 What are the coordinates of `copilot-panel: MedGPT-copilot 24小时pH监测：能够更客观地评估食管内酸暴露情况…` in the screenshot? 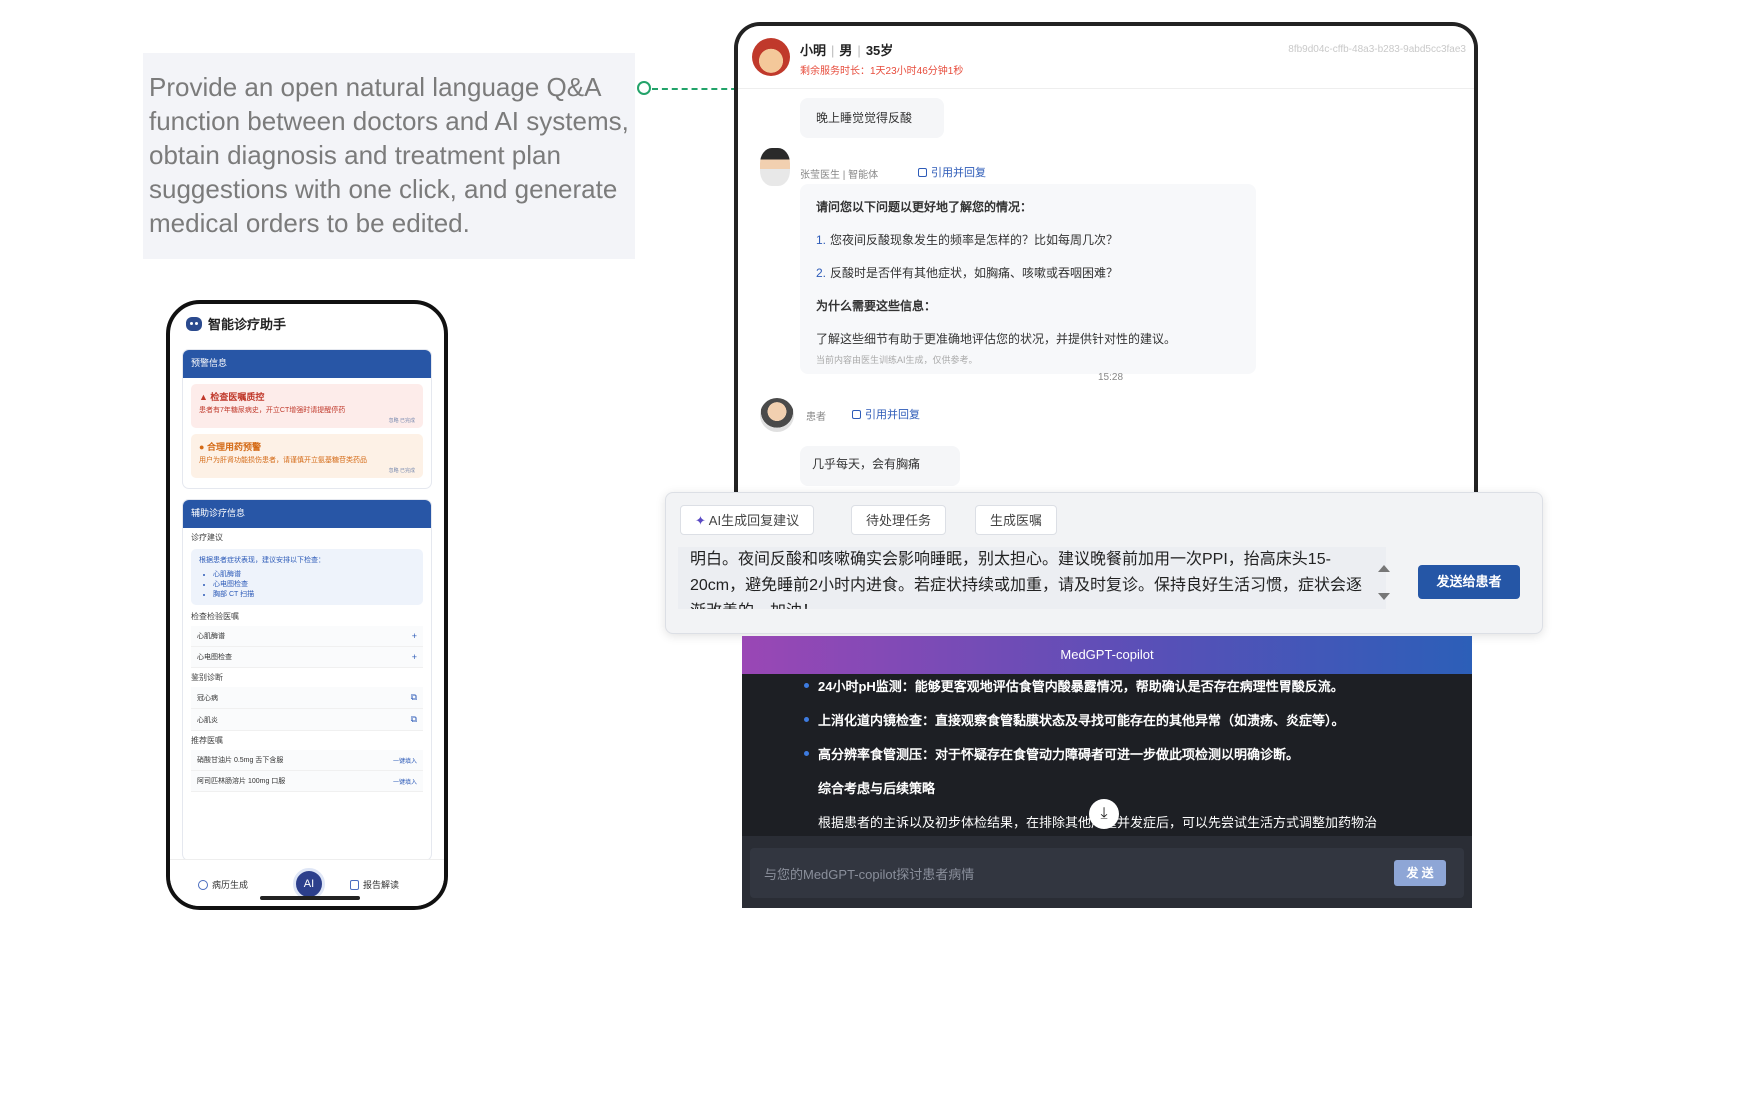 It's located at (1107, 772).